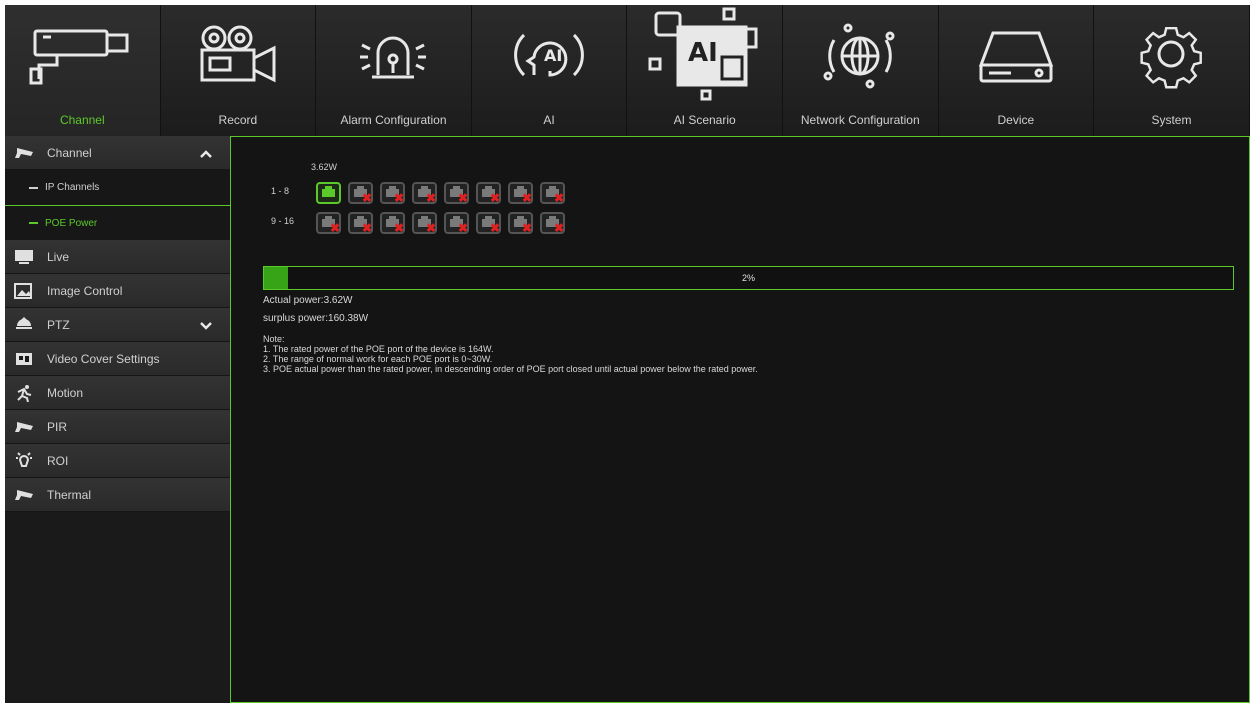  I want to click on bulb-icon, so click(24, 460).